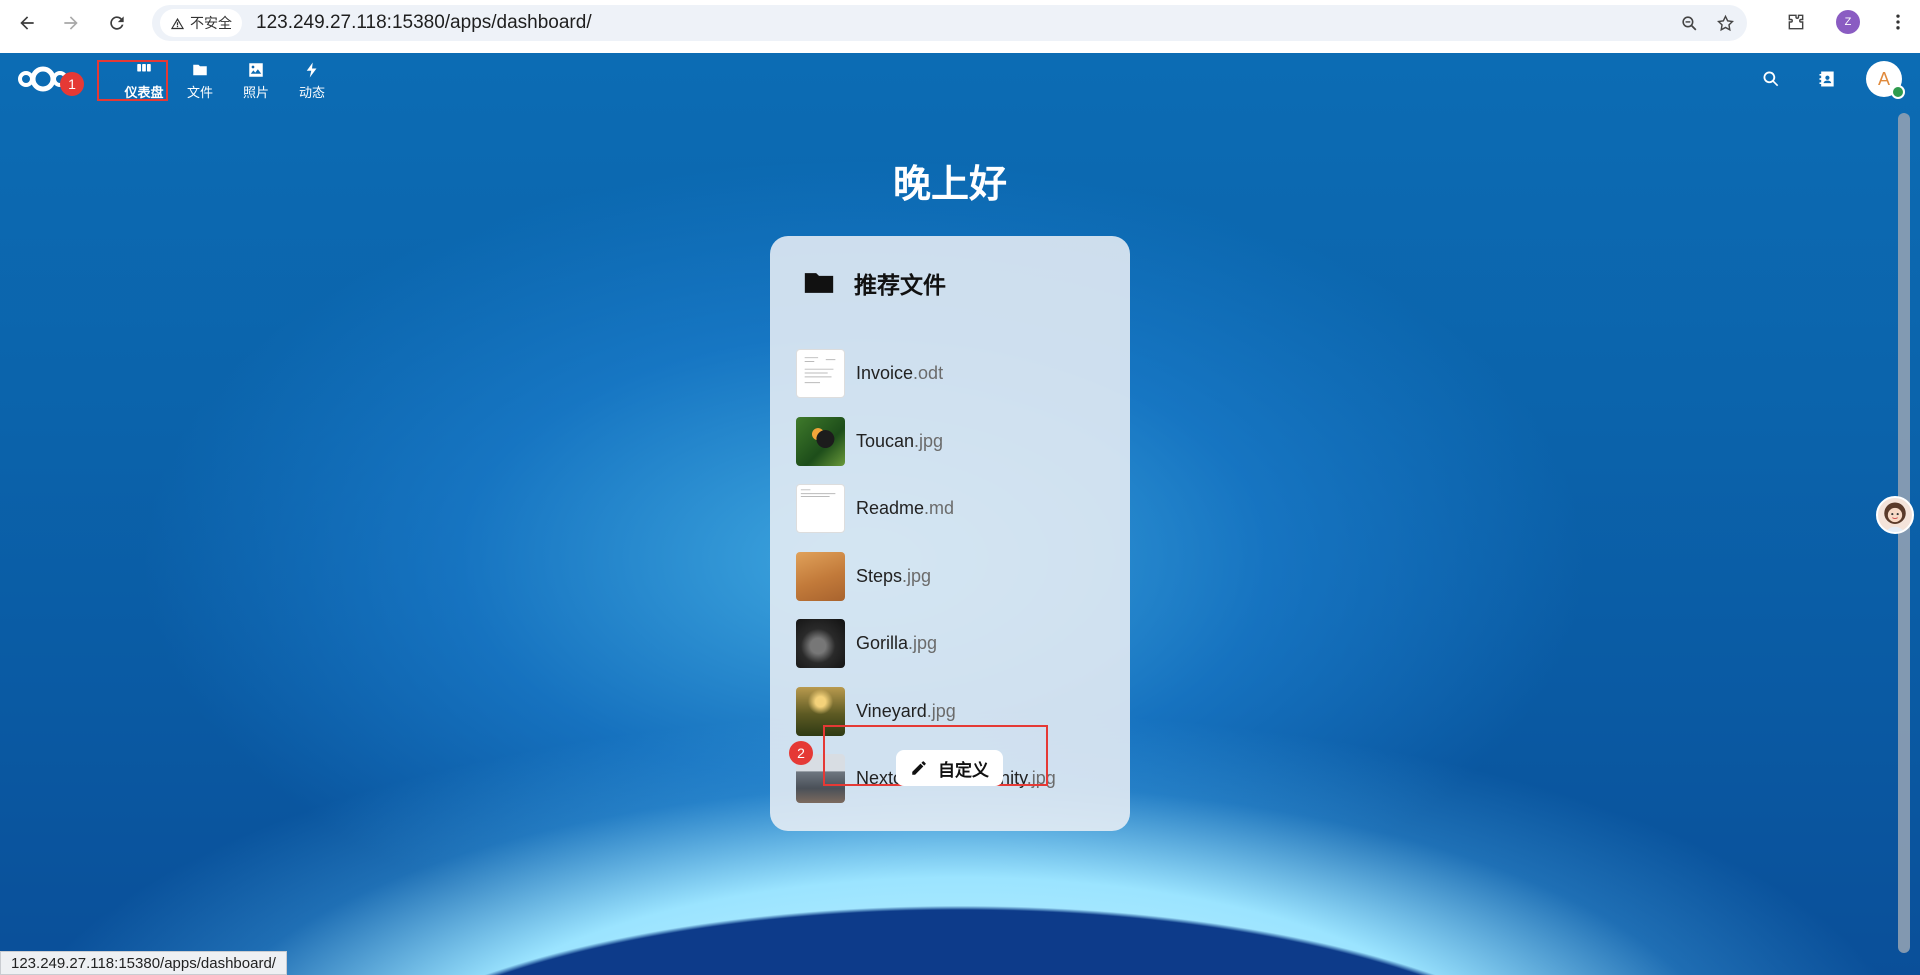 The height and width of the screenshot is (975, 1920). I want to click on contacts-icon, so click(1827, 79).